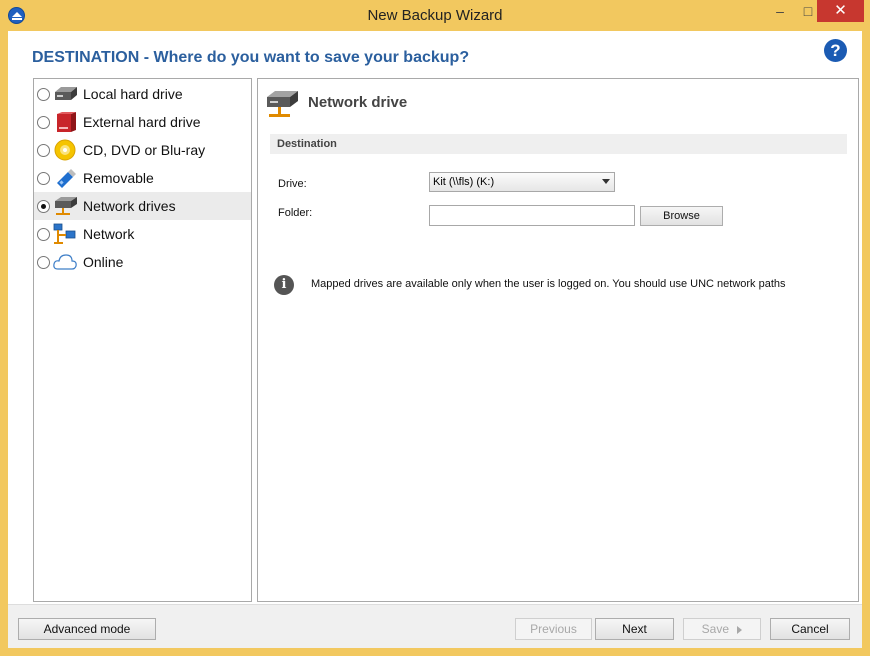 This screenshot has width=870, height=656. What do you see at coordinates (358, 102) in the screenshot?
I see `panel-title: Network drive` at bounding box center [358, 102].